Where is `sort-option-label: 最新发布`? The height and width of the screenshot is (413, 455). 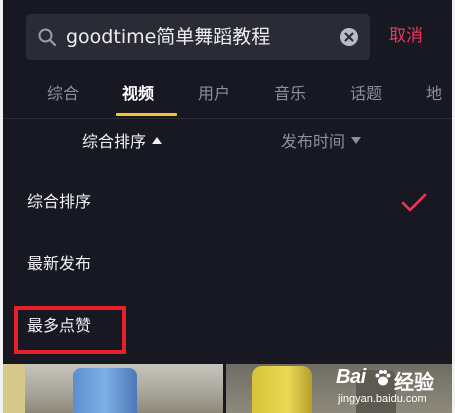 sort-option-label: 最新发布 is located at coordinates (59, 263).